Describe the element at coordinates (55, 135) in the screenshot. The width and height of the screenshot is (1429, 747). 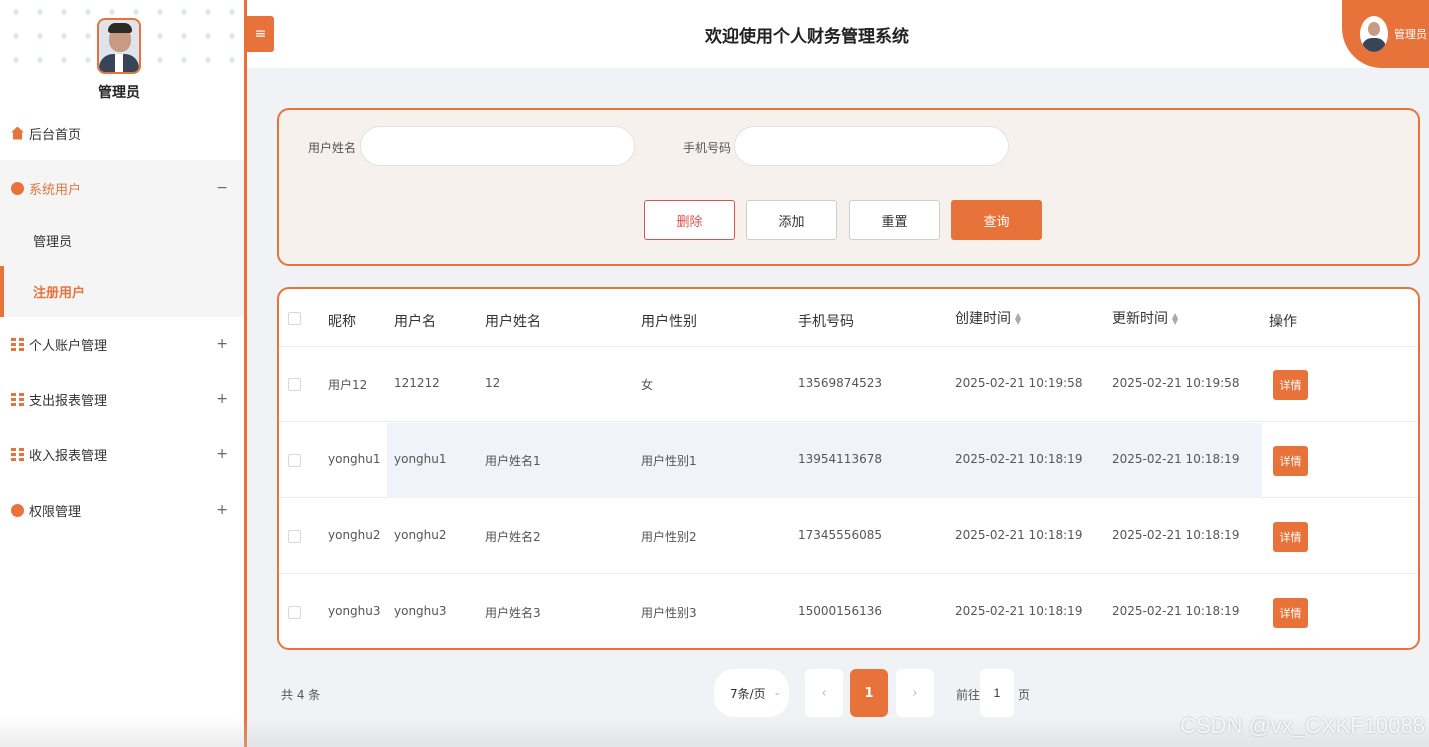
I see `sidebar-item-label: 后台首页` at that location.